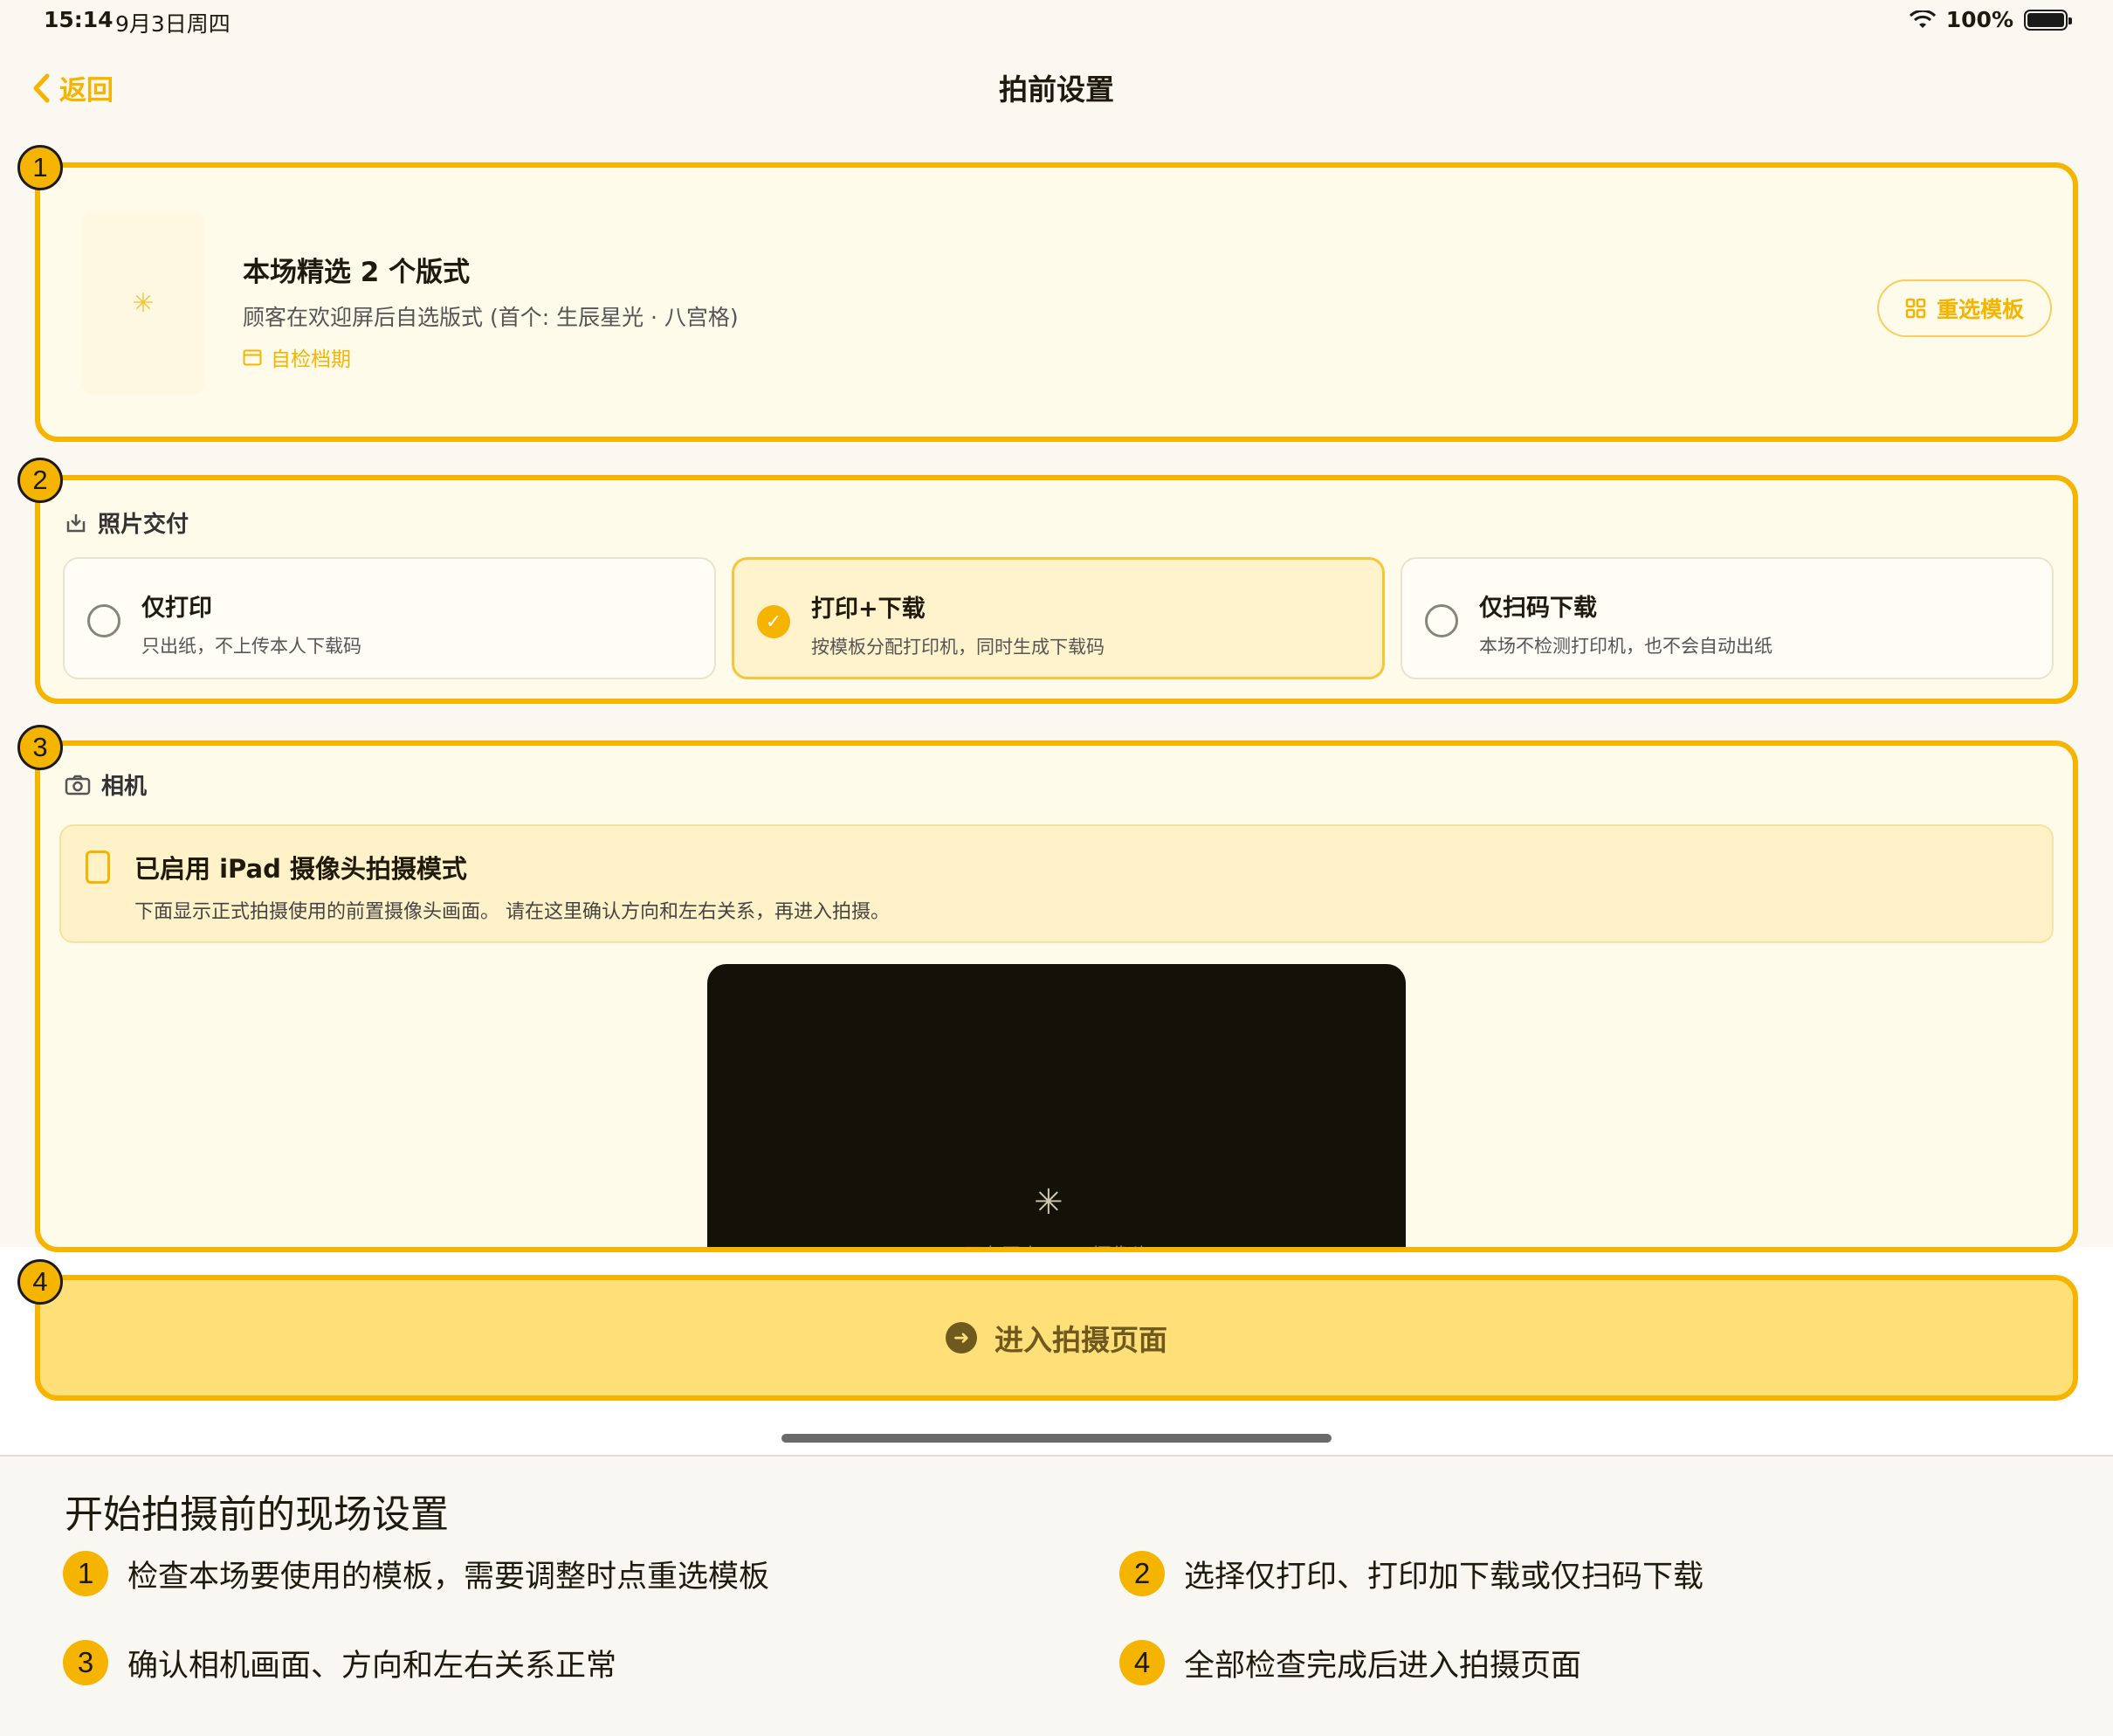 This screenshot has height=1736, width=2113. I want to click on navigation-bar: 返回 拍前设置, so click(1056, 85).